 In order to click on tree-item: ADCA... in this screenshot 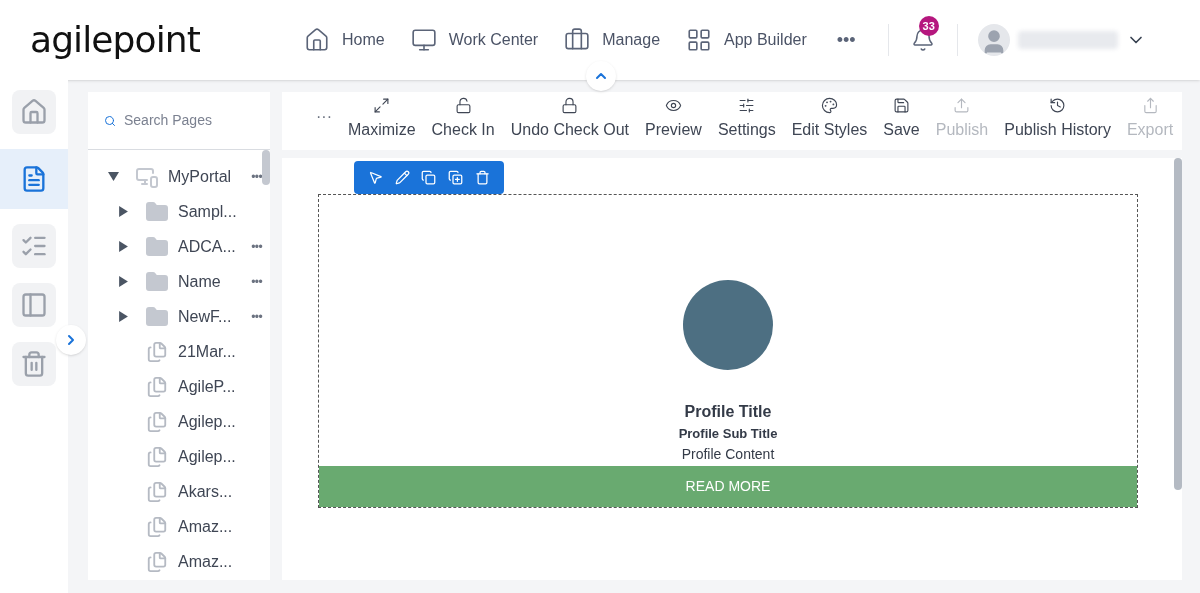, I will do `click(207, 246)`.